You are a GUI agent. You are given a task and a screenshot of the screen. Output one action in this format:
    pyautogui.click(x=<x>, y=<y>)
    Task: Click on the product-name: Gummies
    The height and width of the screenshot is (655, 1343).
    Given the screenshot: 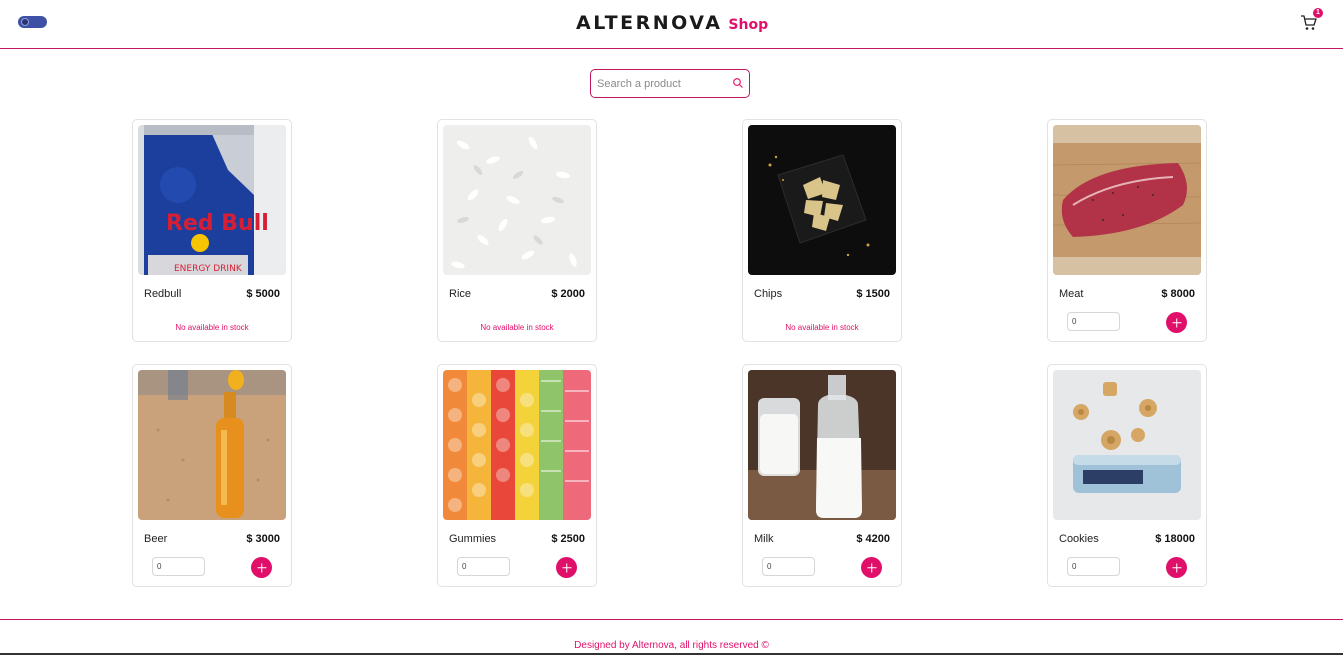 What is the action you would take?
    pyautogui.click(x=473, y=539)
    